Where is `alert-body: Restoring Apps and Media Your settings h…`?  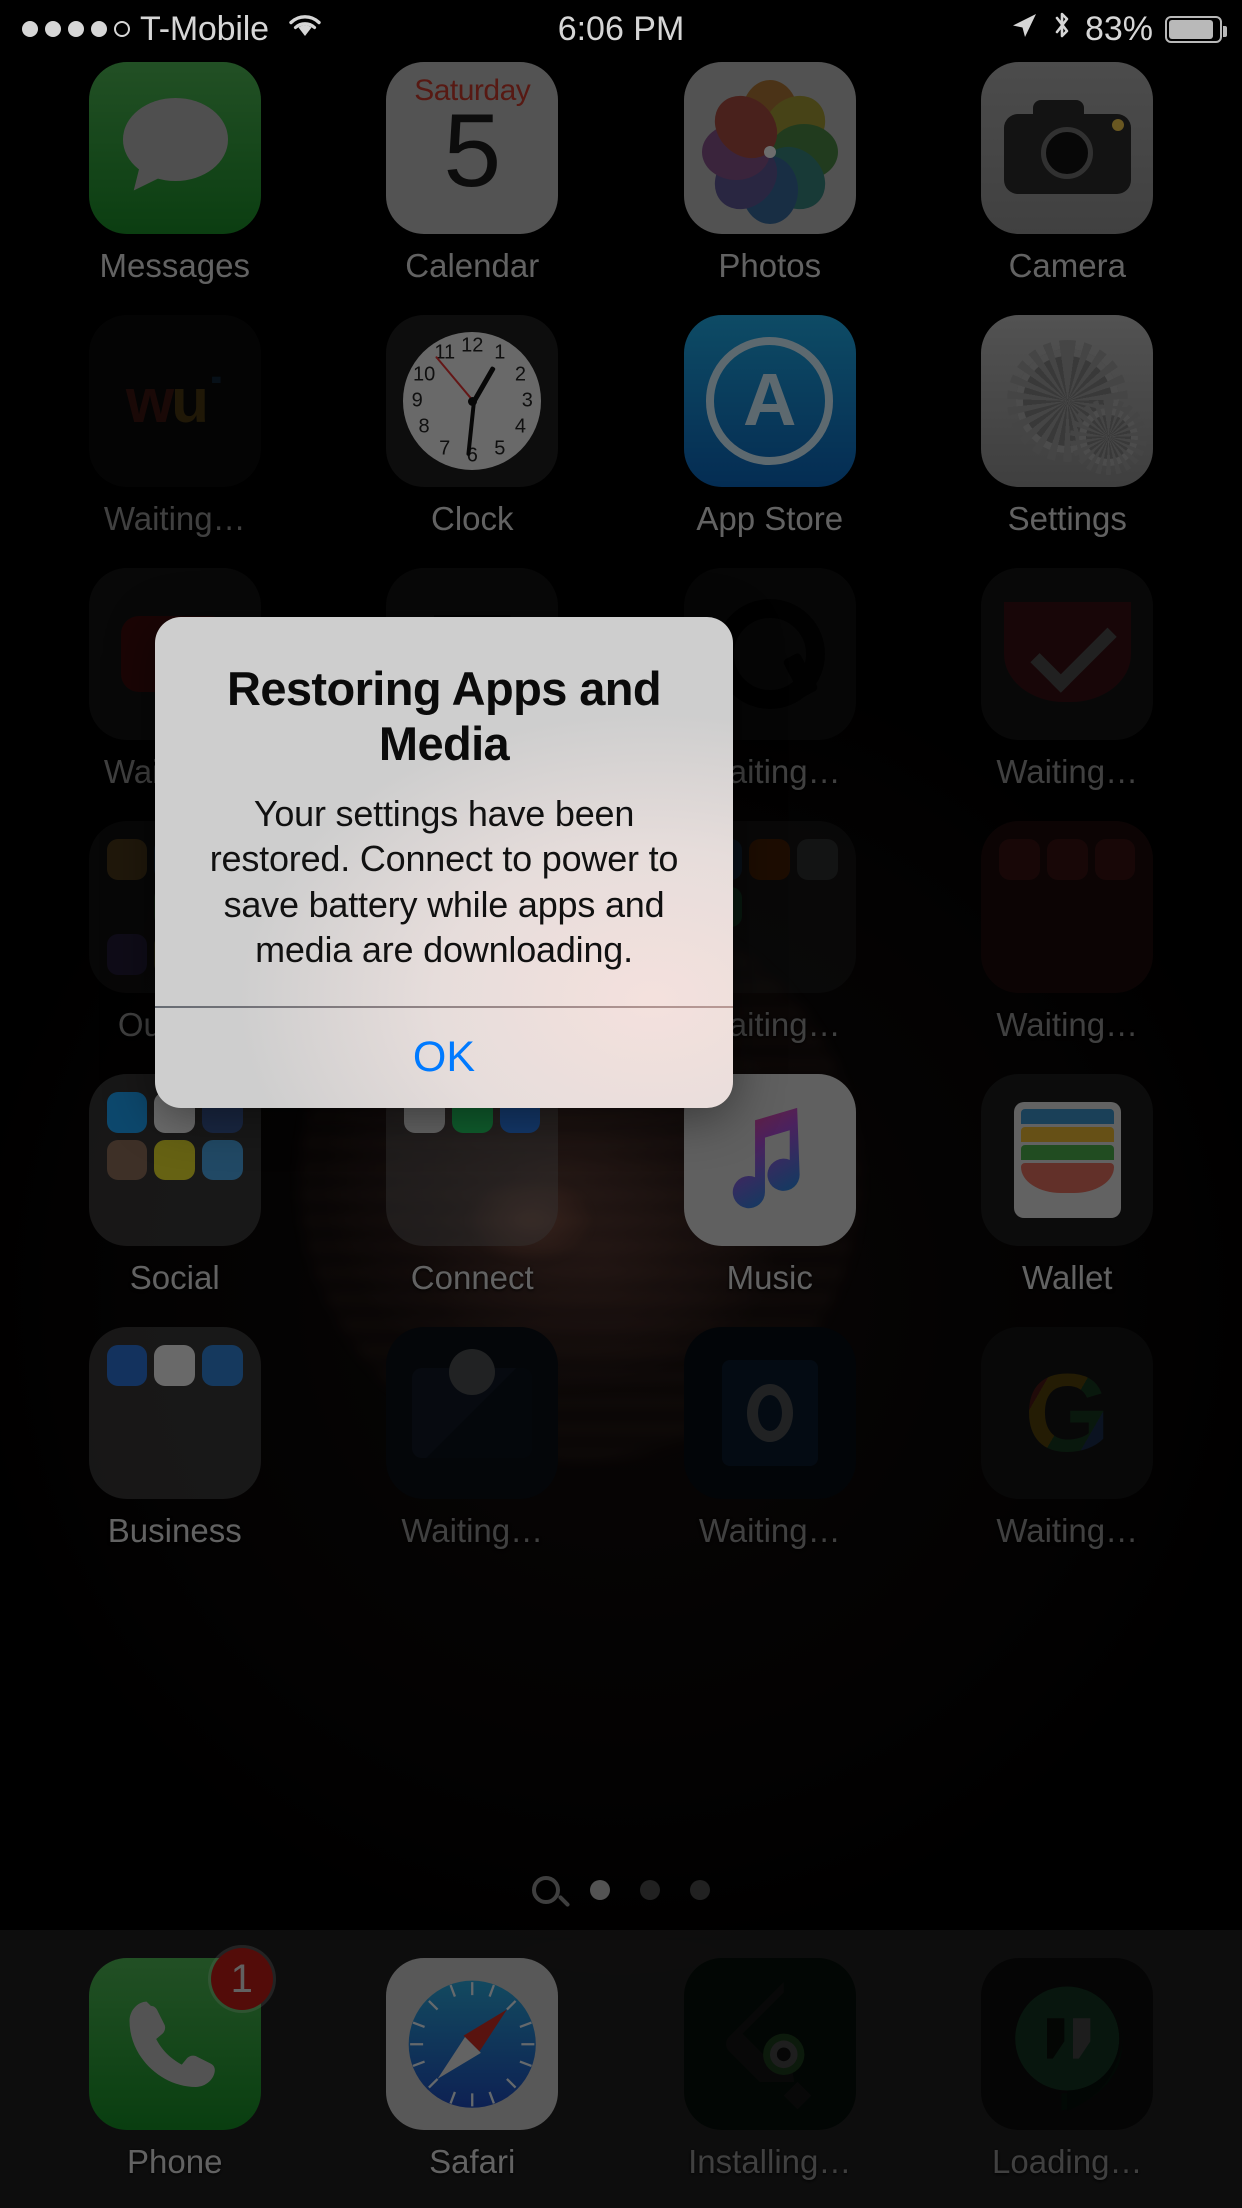
alert-body: Restoring Apps and Media Your settings h… is located at coordinates (444, 811).